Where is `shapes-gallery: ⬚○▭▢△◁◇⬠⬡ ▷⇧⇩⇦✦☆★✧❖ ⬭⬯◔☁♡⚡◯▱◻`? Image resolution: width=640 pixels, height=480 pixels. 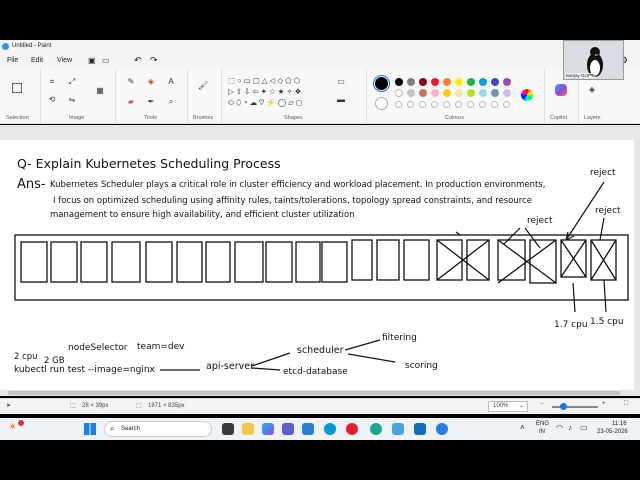 shapes-gallery: ⬚○▭▢△◁◇⬠⬡ ▷⇧⇩⇦✦☆★✧❖ ⬭⬯◔☁♡⚡◯▱◻ is located at coordinates (278, 93).